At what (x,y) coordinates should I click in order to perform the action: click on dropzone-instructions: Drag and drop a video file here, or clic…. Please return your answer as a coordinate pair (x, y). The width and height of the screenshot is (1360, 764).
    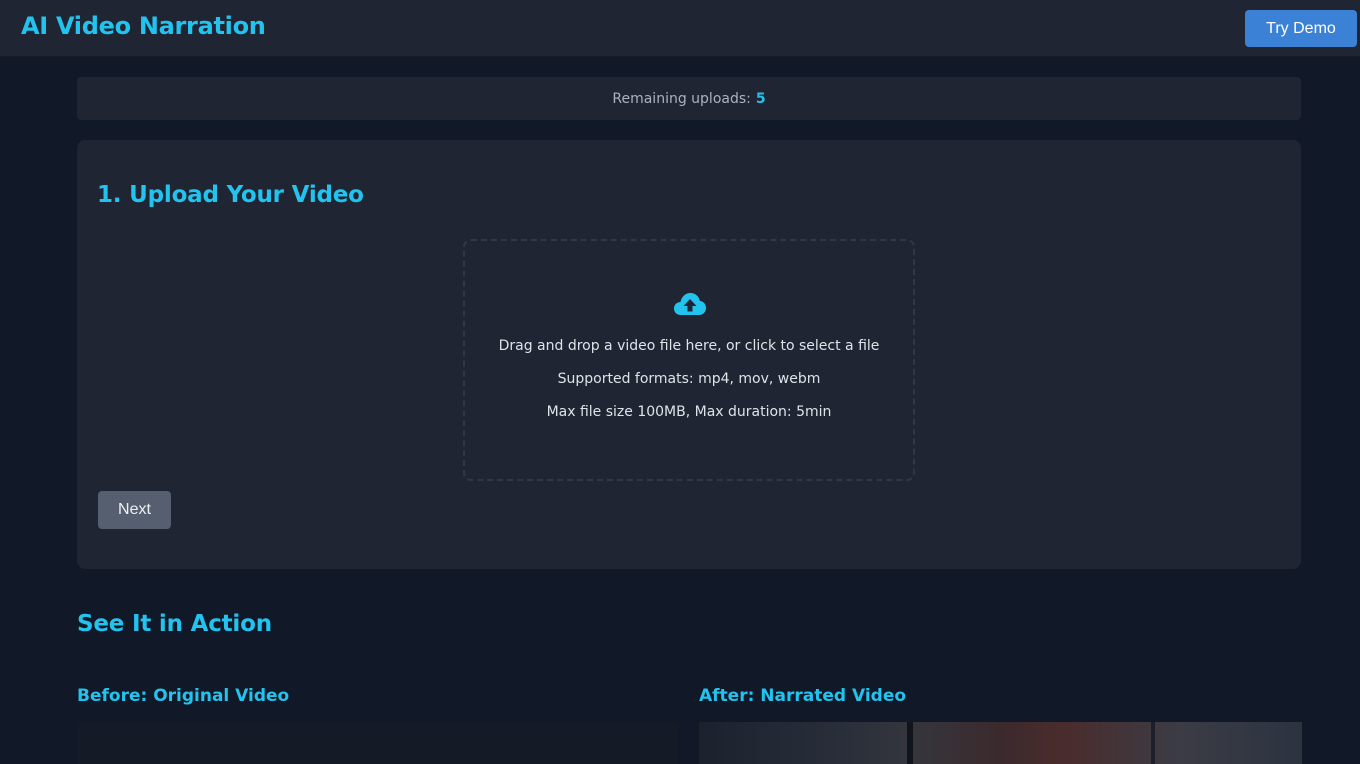
    Looking at the image, I should click on (689, 346).